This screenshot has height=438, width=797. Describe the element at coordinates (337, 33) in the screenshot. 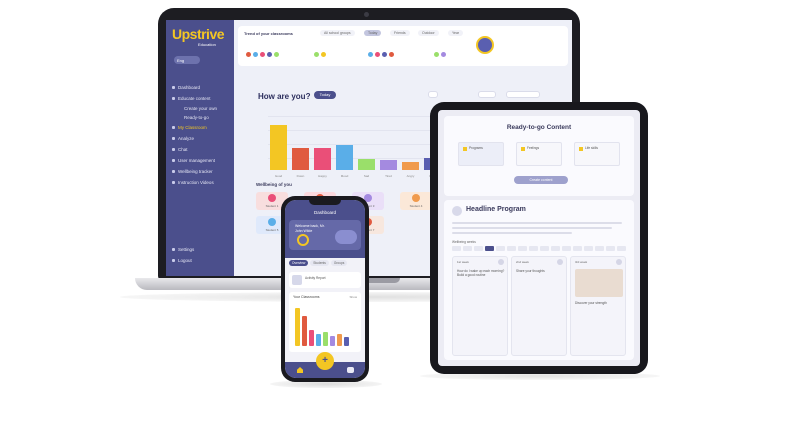

I see `filter-pill-school-groups: All school groups` at that location.